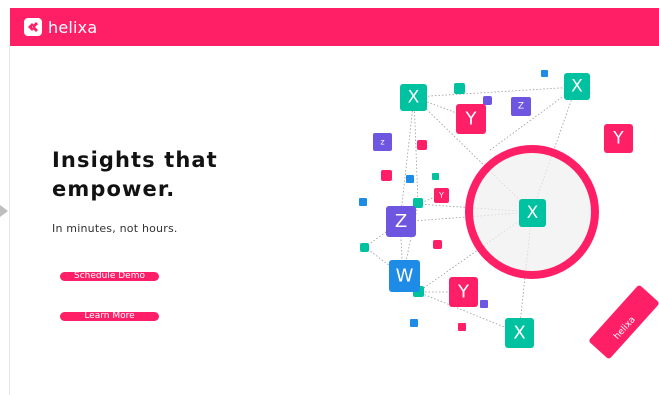  I want to click on tile-z-small-top: Z, so click(521, 106).